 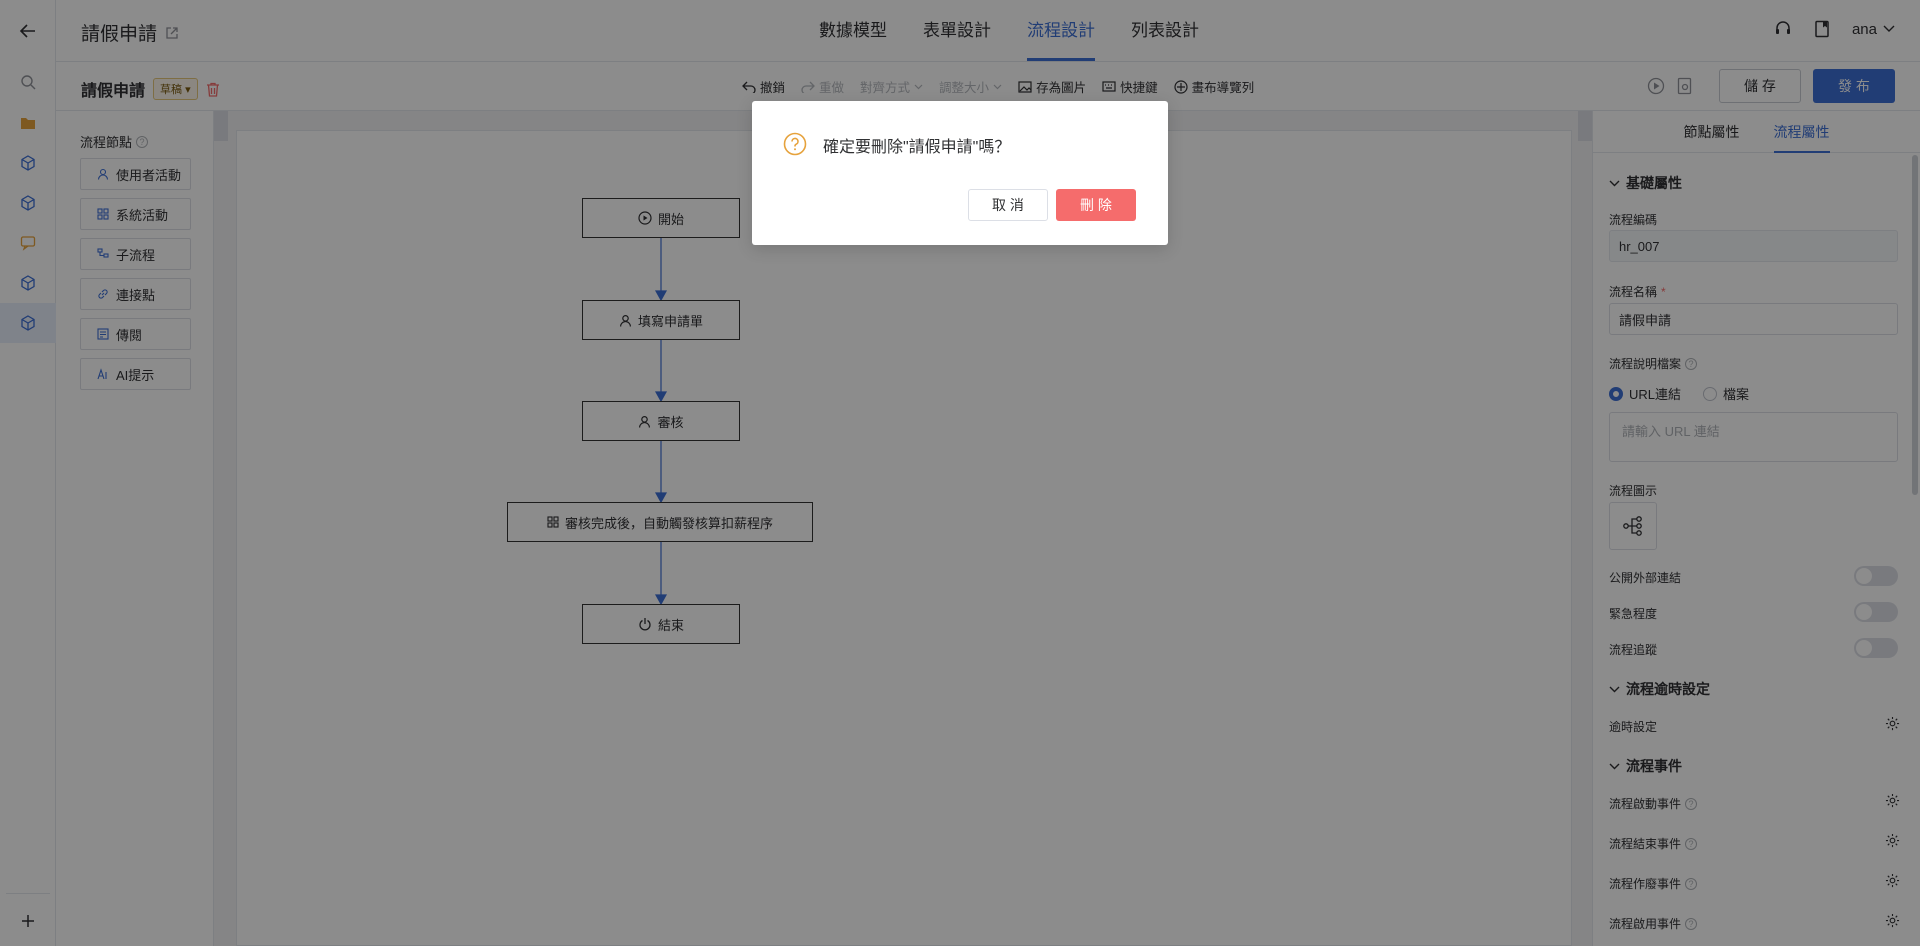 I want to click on delete-button: 刪 除, so click(x=1096, y=205).